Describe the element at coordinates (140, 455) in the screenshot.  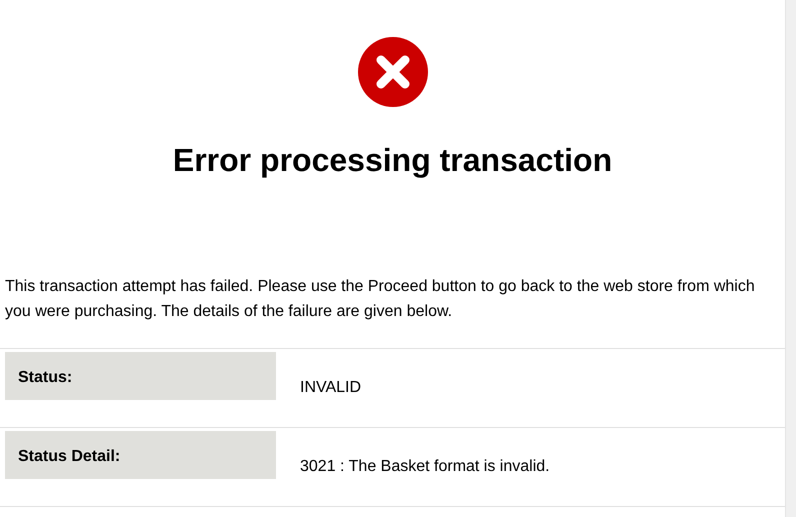
I see `detail-label: Status Detail:` at that location.